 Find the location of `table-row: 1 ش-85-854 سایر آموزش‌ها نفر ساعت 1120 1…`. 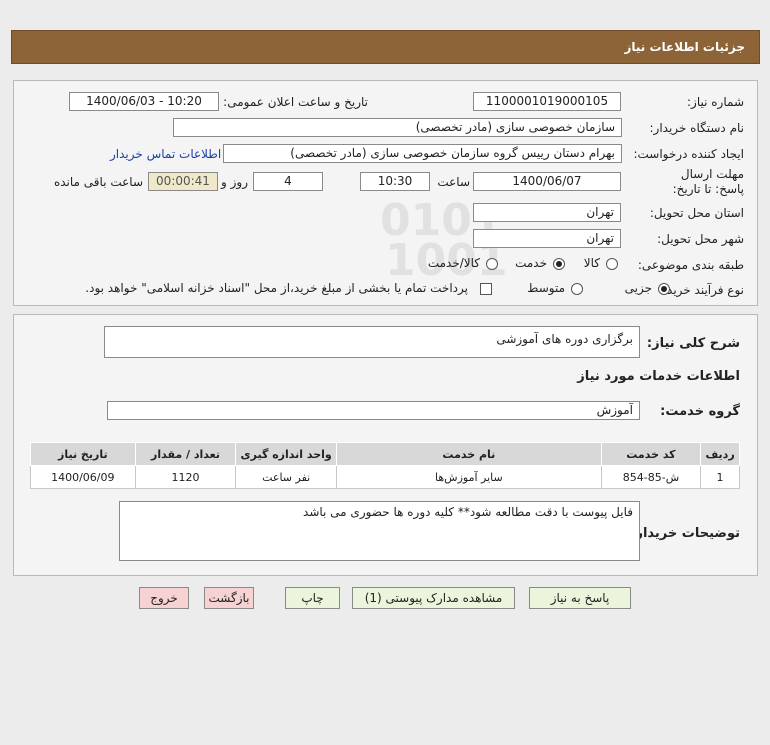

table-row: 1 ش-85-854 سایر آموزش‌ها نفر ساعت 1120 1… is located at coordinates (385, 477).